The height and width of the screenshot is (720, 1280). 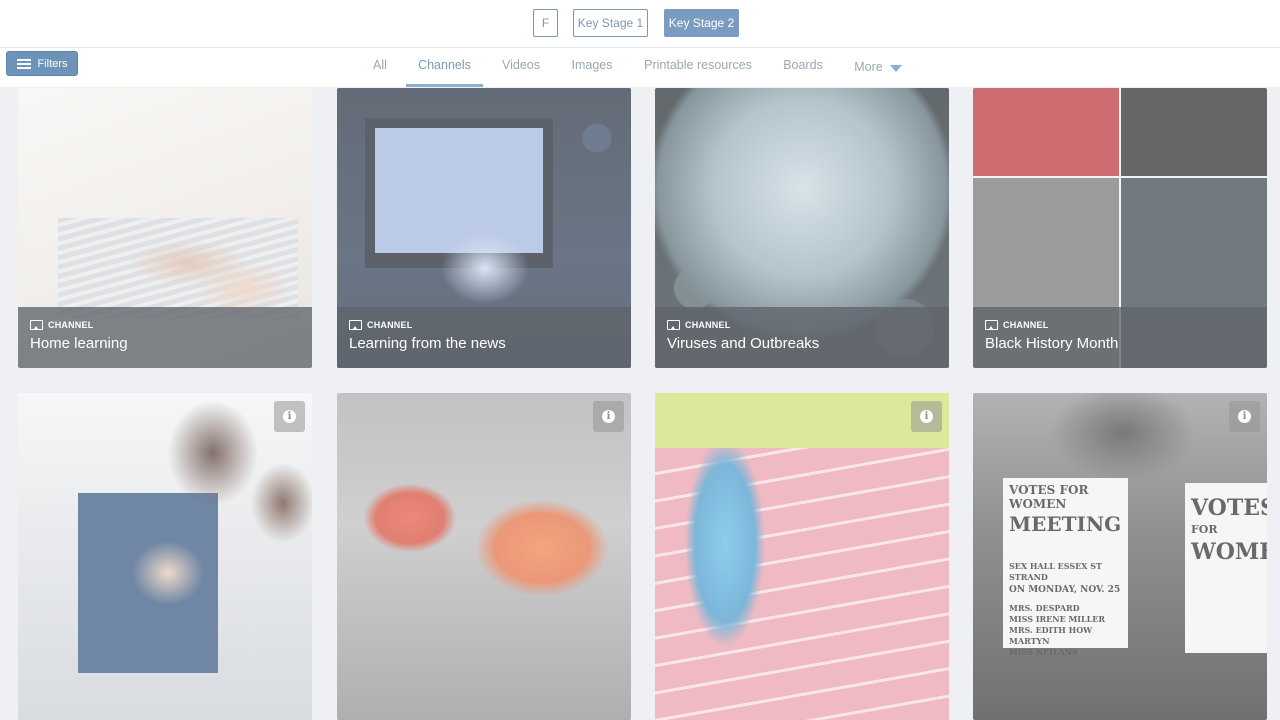 I want to click on filters-button: Filters, so click(x=42, y=63).